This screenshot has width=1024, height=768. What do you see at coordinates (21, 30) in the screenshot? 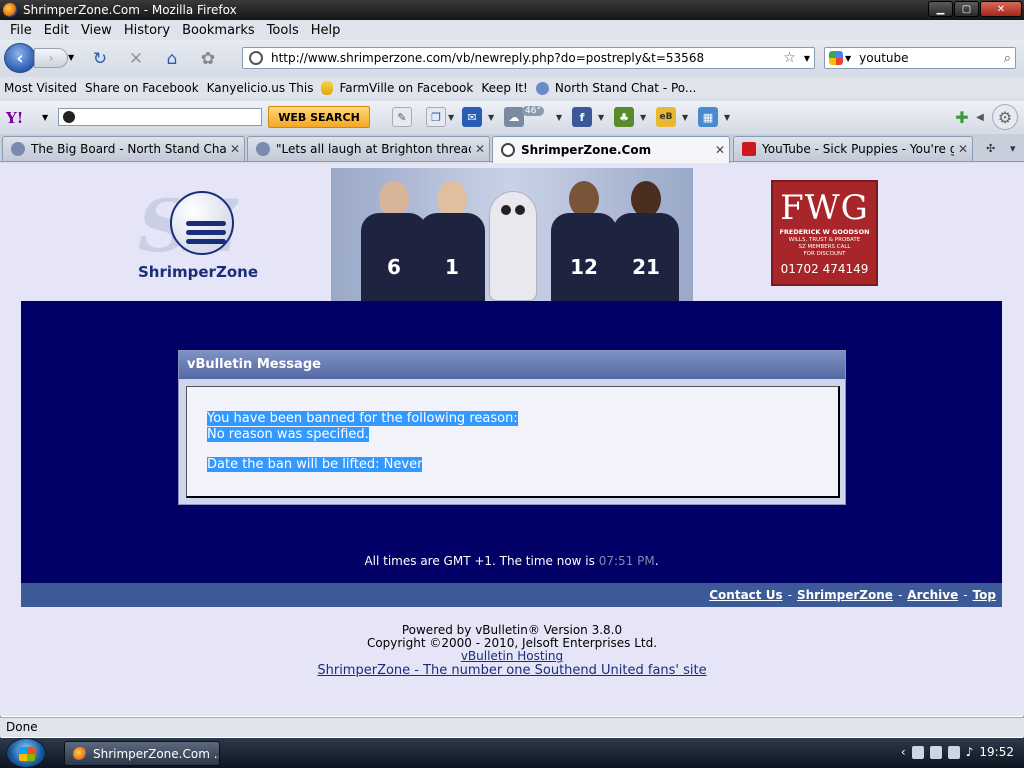
I see `menu-file: File` at bounding box center [21, 30].